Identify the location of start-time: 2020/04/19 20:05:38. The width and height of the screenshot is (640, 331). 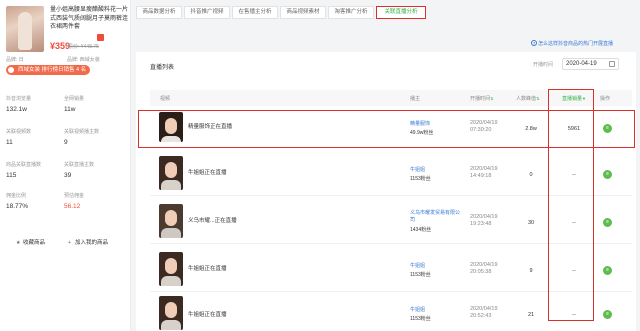
(484, 268).